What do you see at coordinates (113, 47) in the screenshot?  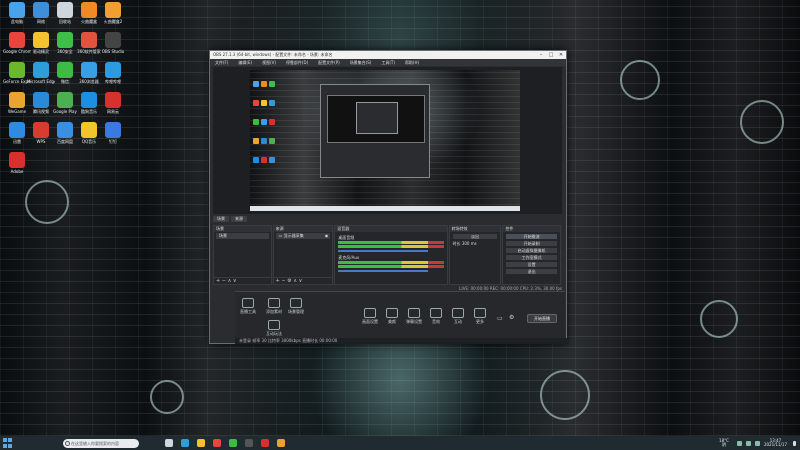 I see `desktop-icon: OBS Studio` at bounding box center [113, 47].